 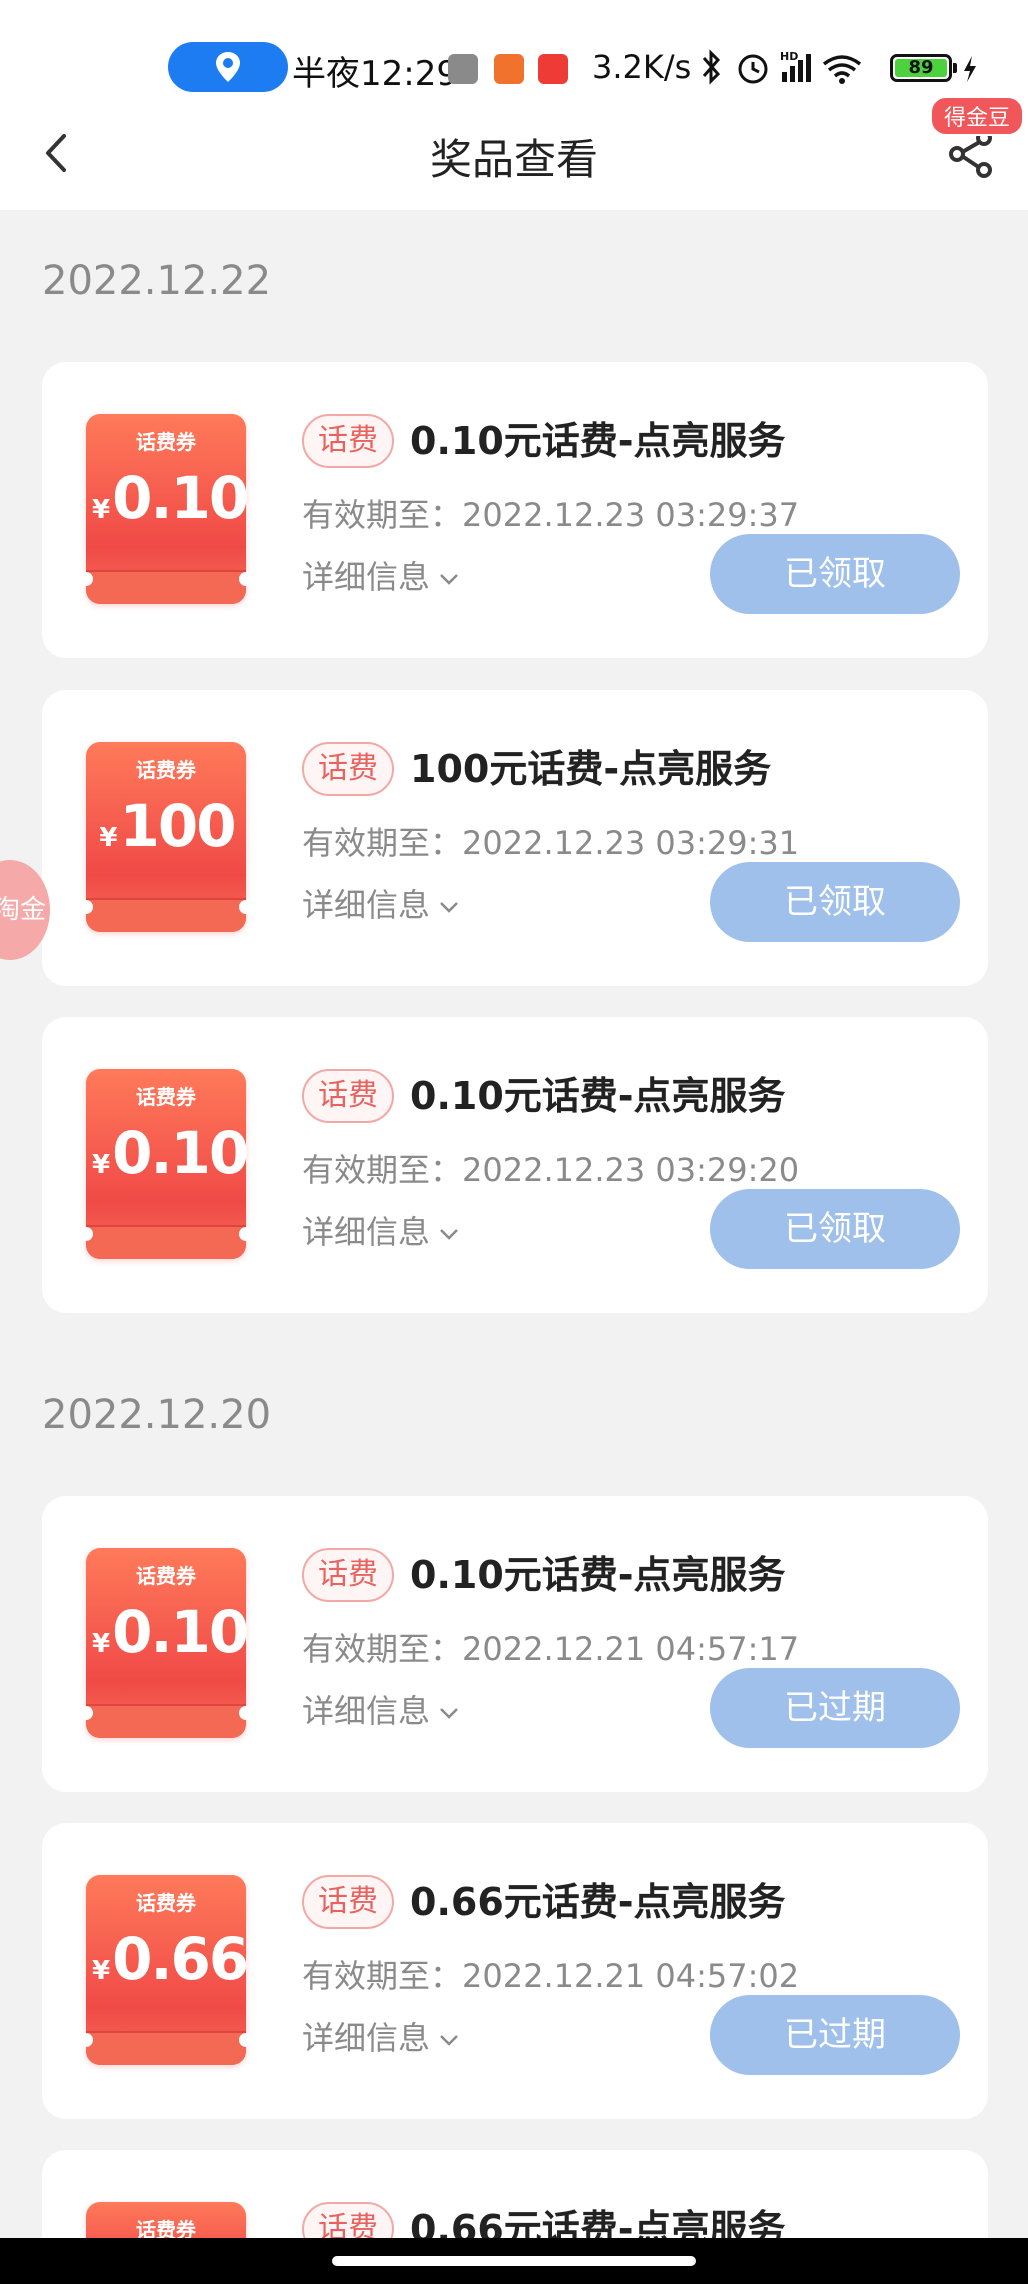 I want to click on validity-text: 有效期至：2022.12.21 04:57:17, so click(x=551, y=1649).